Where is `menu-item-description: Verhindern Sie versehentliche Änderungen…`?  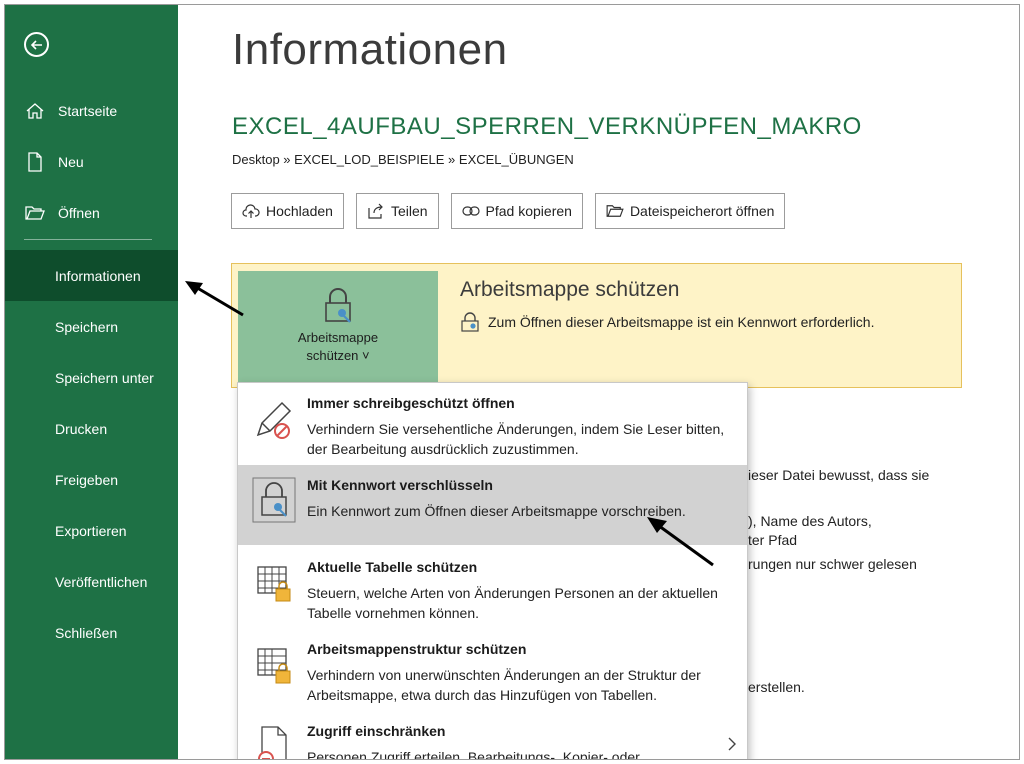
menu-item-description: Verhindern Sie versehentliche Änderungen… is located at coordinates (516, 439).